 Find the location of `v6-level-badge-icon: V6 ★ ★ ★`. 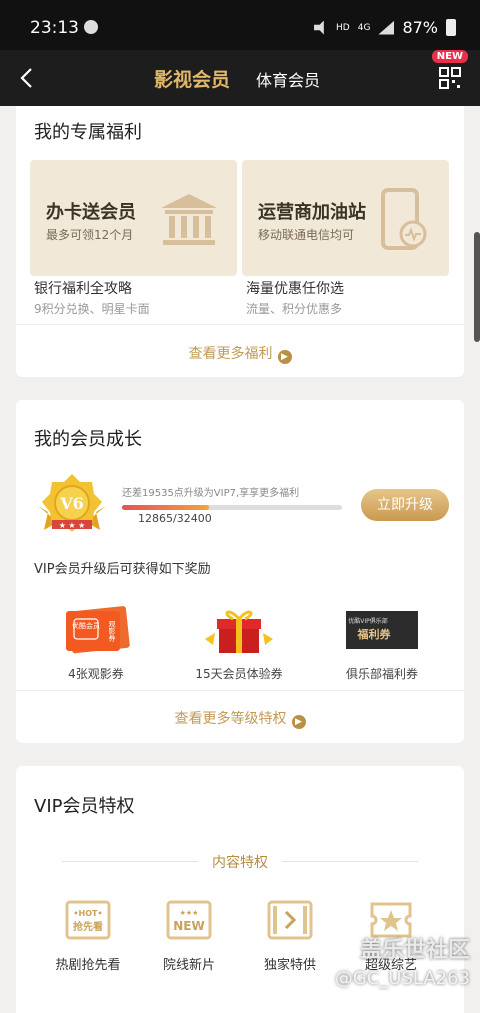

v6-level-badge-icon: V6 ★ ★ ★ is located at coordinates (72, 503).